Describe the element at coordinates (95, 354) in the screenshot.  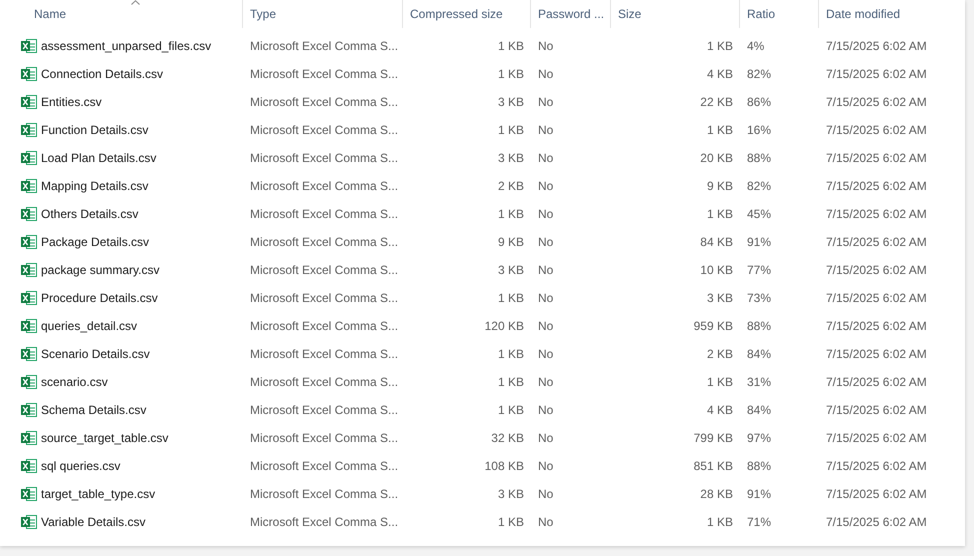
I see `file-name: Scenario Details.csv` at that location.